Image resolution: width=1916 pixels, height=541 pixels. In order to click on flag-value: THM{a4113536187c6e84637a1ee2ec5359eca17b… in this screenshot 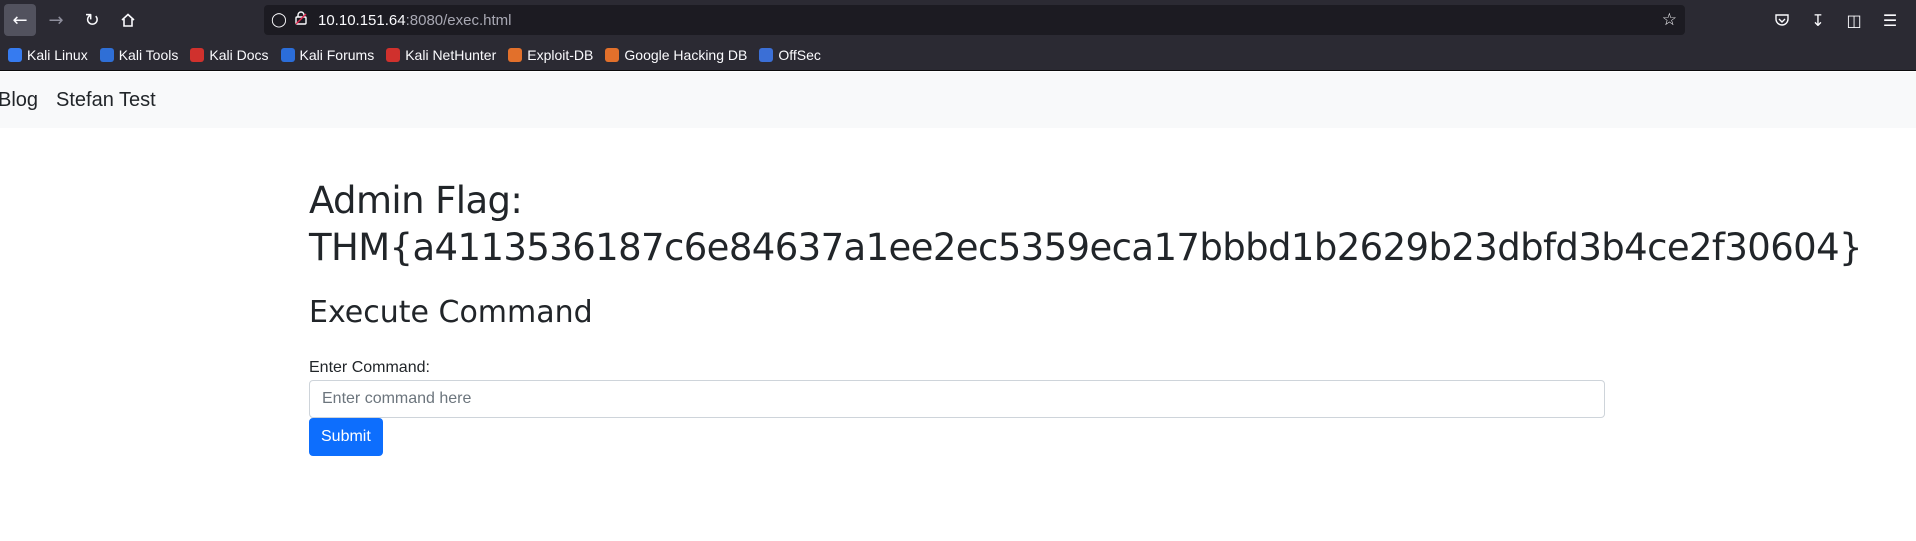, I will do `click(1086, 247)`.